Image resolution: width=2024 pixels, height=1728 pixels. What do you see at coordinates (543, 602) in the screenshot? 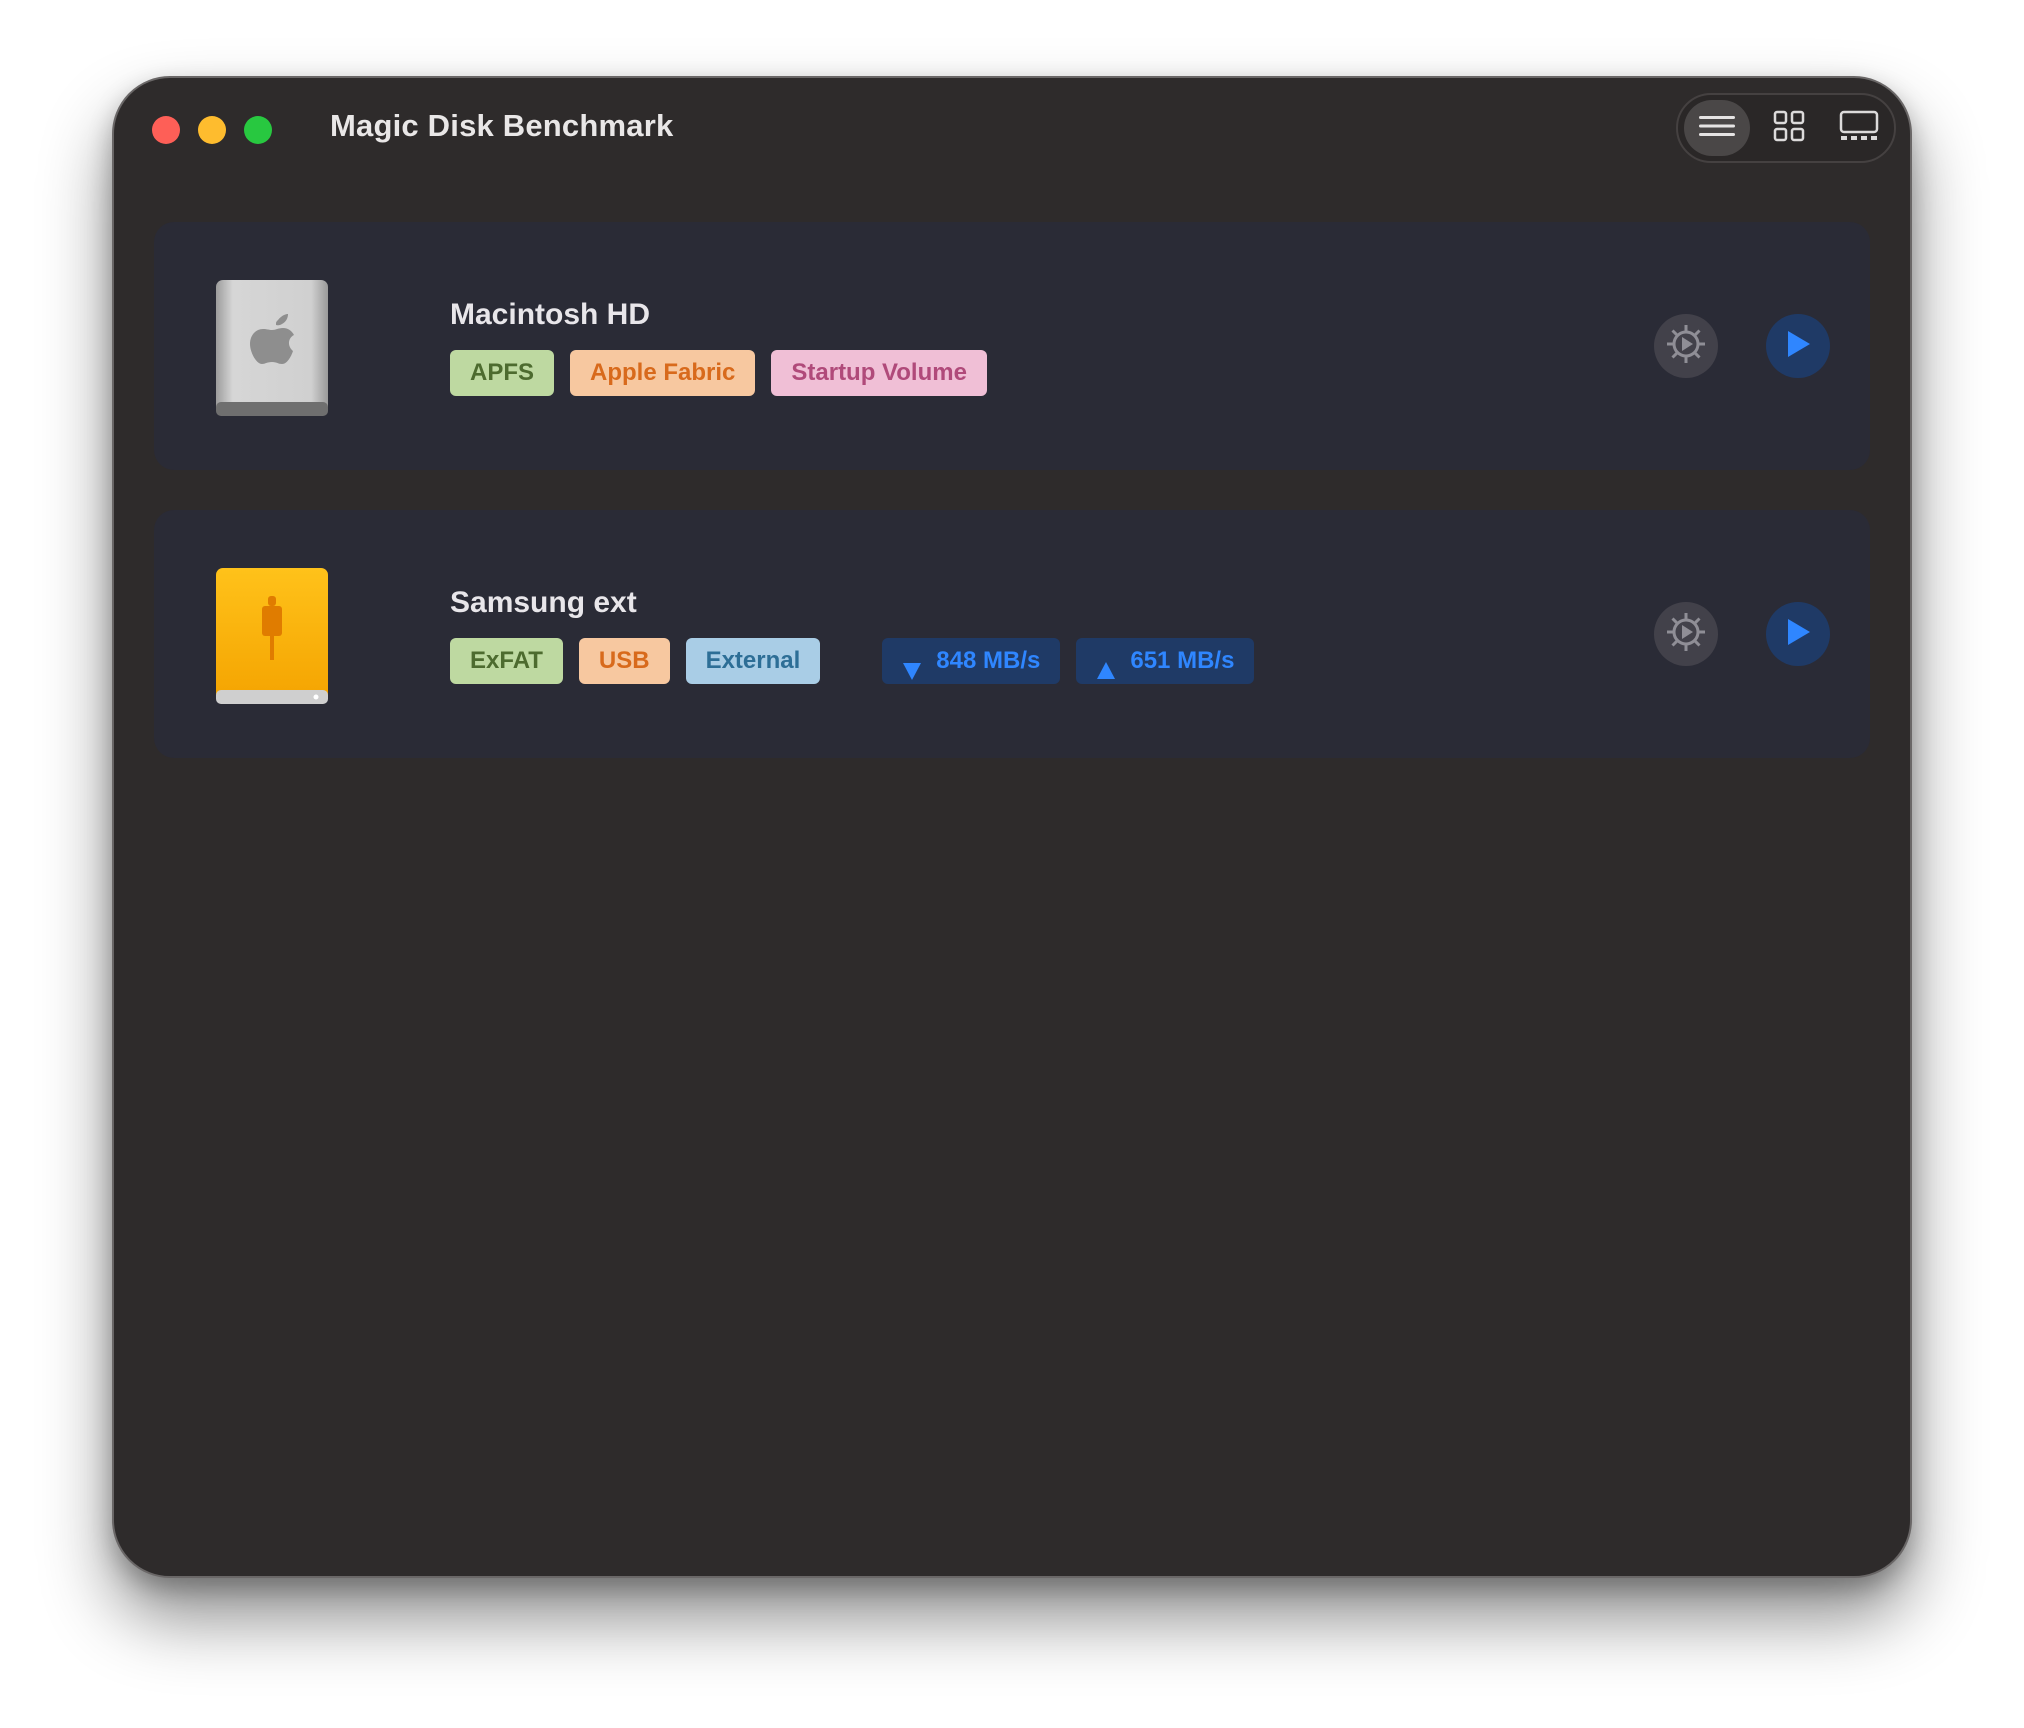
I see `disk-name: Samsung ext` at bounding box center [543, 602].